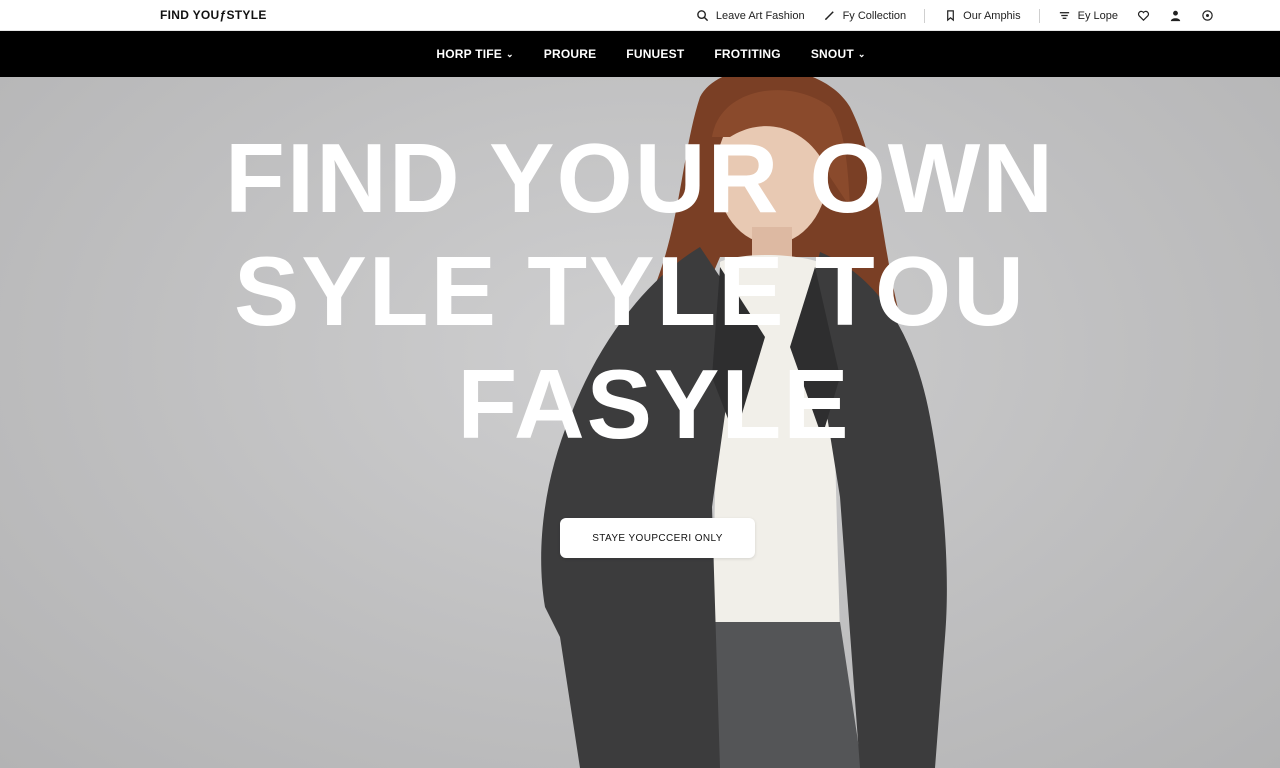  I want to click on nav-item-label: SNOUT, so click(832, 54).